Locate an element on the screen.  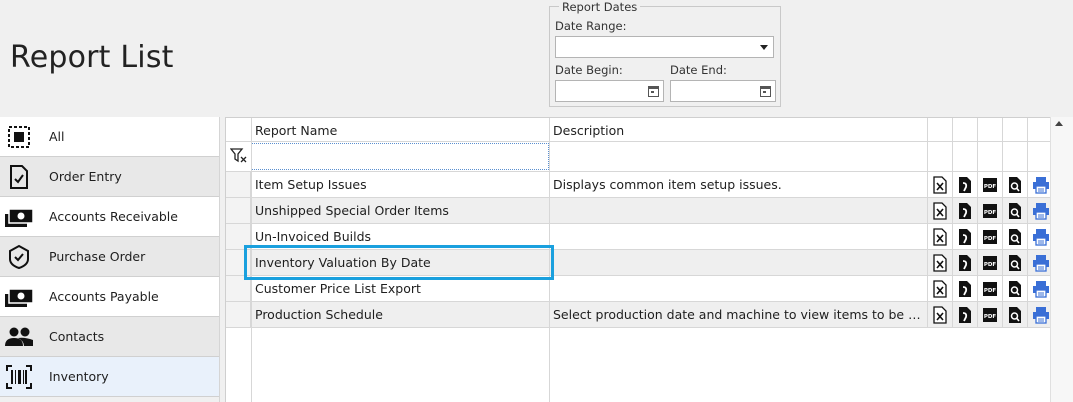
table-row: Customer Price List Export PDF is located at coordinates (649, 289).